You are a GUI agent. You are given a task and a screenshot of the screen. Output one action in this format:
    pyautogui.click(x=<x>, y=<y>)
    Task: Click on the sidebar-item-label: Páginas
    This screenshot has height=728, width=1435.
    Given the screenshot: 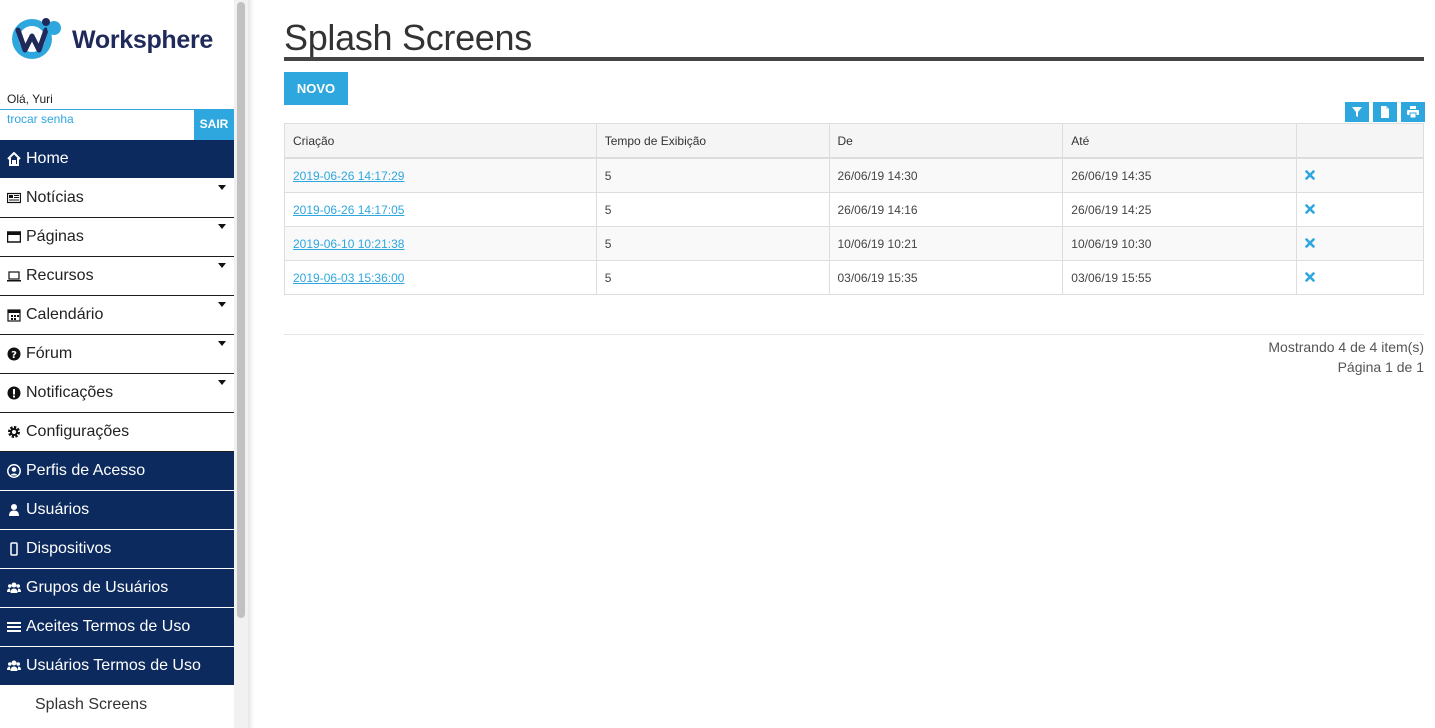 What is the action you would take?
    pyautogui.click(x=55, y=236)
    